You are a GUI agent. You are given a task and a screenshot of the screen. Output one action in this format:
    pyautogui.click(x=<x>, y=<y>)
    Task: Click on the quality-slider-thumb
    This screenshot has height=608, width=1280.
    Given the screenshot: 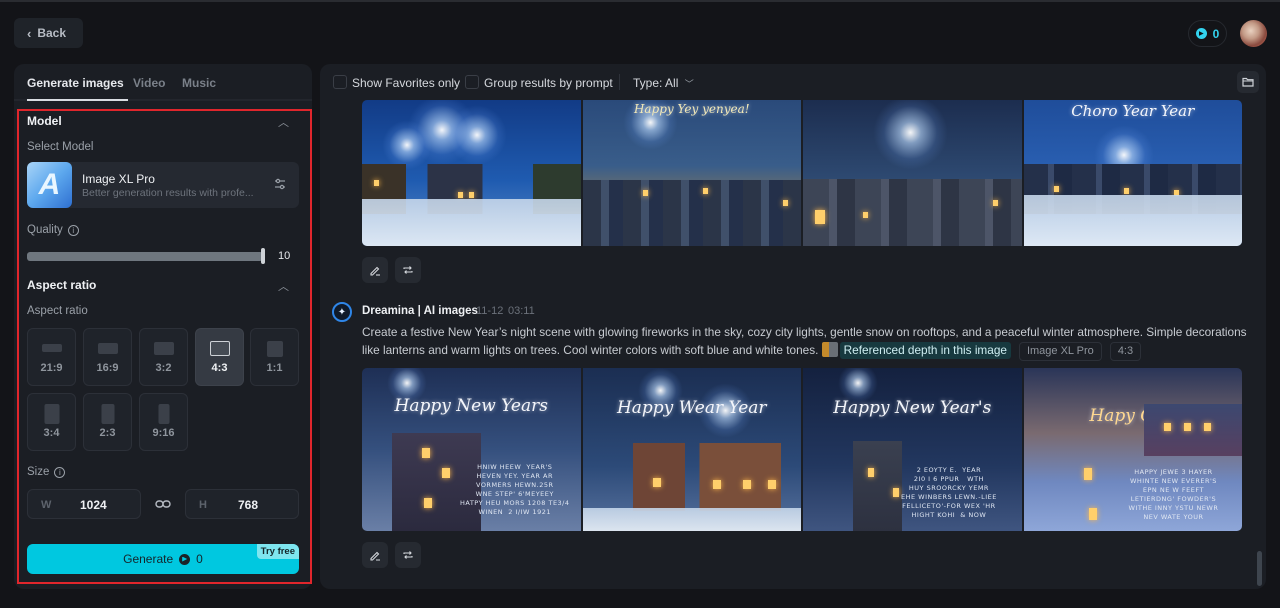 What is the action you would take?
    pyautogui.click(x=263, y=256)
    